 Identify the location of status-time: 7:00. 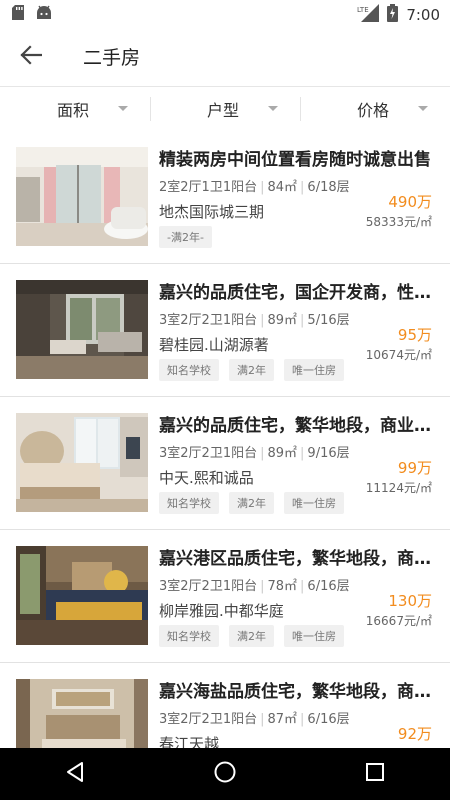
(423, 15).